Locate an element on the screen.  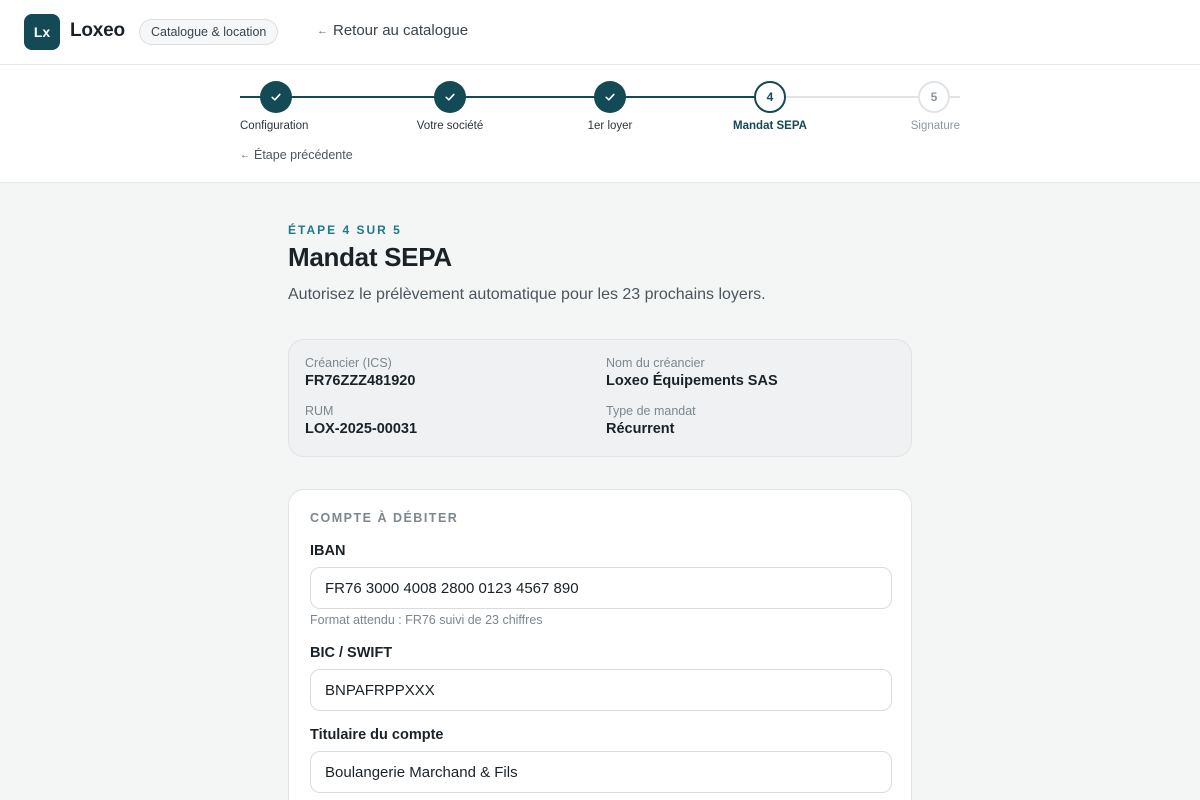
step-counter: ÉTAPE 4 SUR 5 is located at coordinates (345, 230).